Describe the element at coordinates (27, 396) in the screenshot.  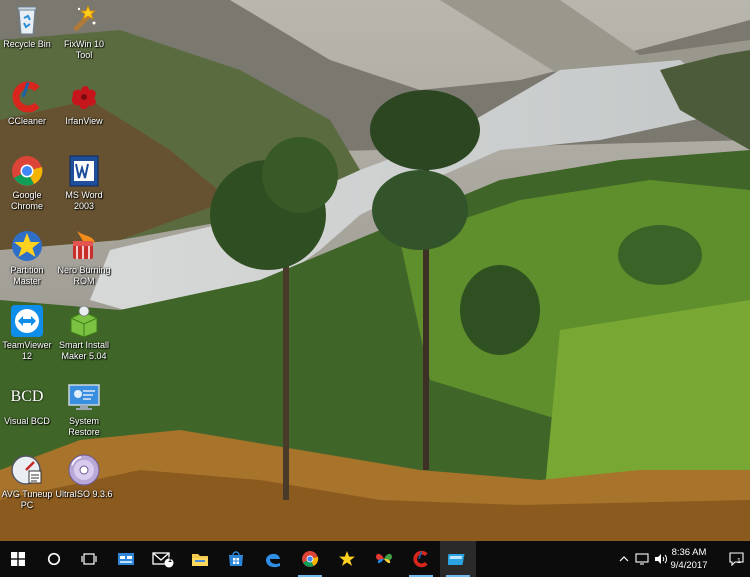
I see `visual-bcd-icon: BCD` at that location.